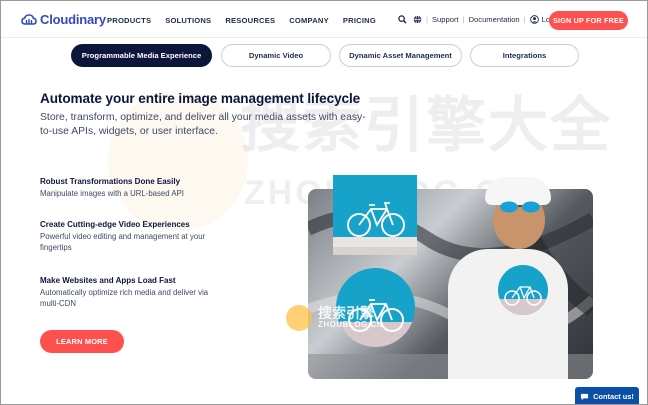  What do you see at coordinates (129, 20) in the screenshot?
I see `nav-products: PRODUCTS` at bounding box center [129, 20].